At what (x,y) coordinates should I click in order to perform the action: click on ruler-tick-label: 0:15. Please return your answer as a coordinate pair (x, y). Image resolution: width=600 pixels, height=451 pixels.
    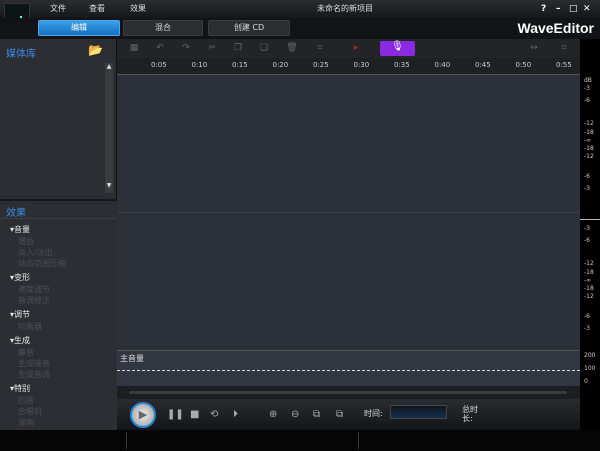
    Looking at the image, I should click on (240, 65).